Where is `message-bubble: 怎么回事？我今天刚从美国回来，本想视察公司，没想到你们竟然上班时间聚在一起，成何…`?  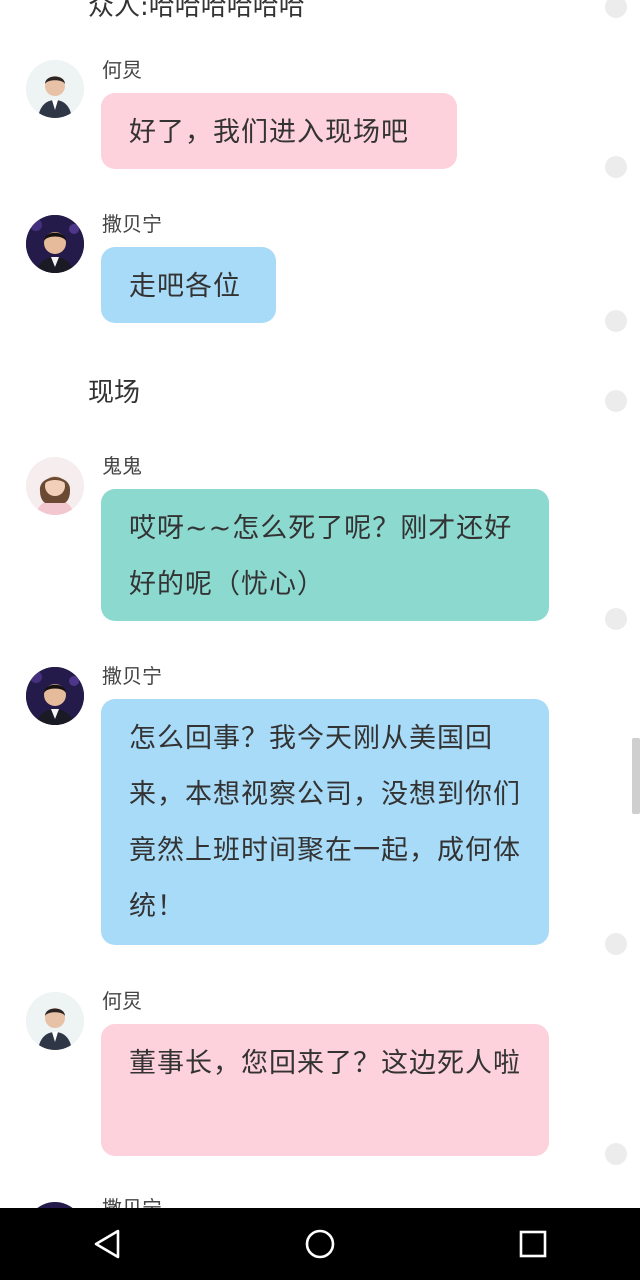 message-bubble: 怎么回事？我今天刚从美国回来，本想视察公司，没想到你们竟然上班时间聚在一起，成何… is located at coordinates (325, 822).